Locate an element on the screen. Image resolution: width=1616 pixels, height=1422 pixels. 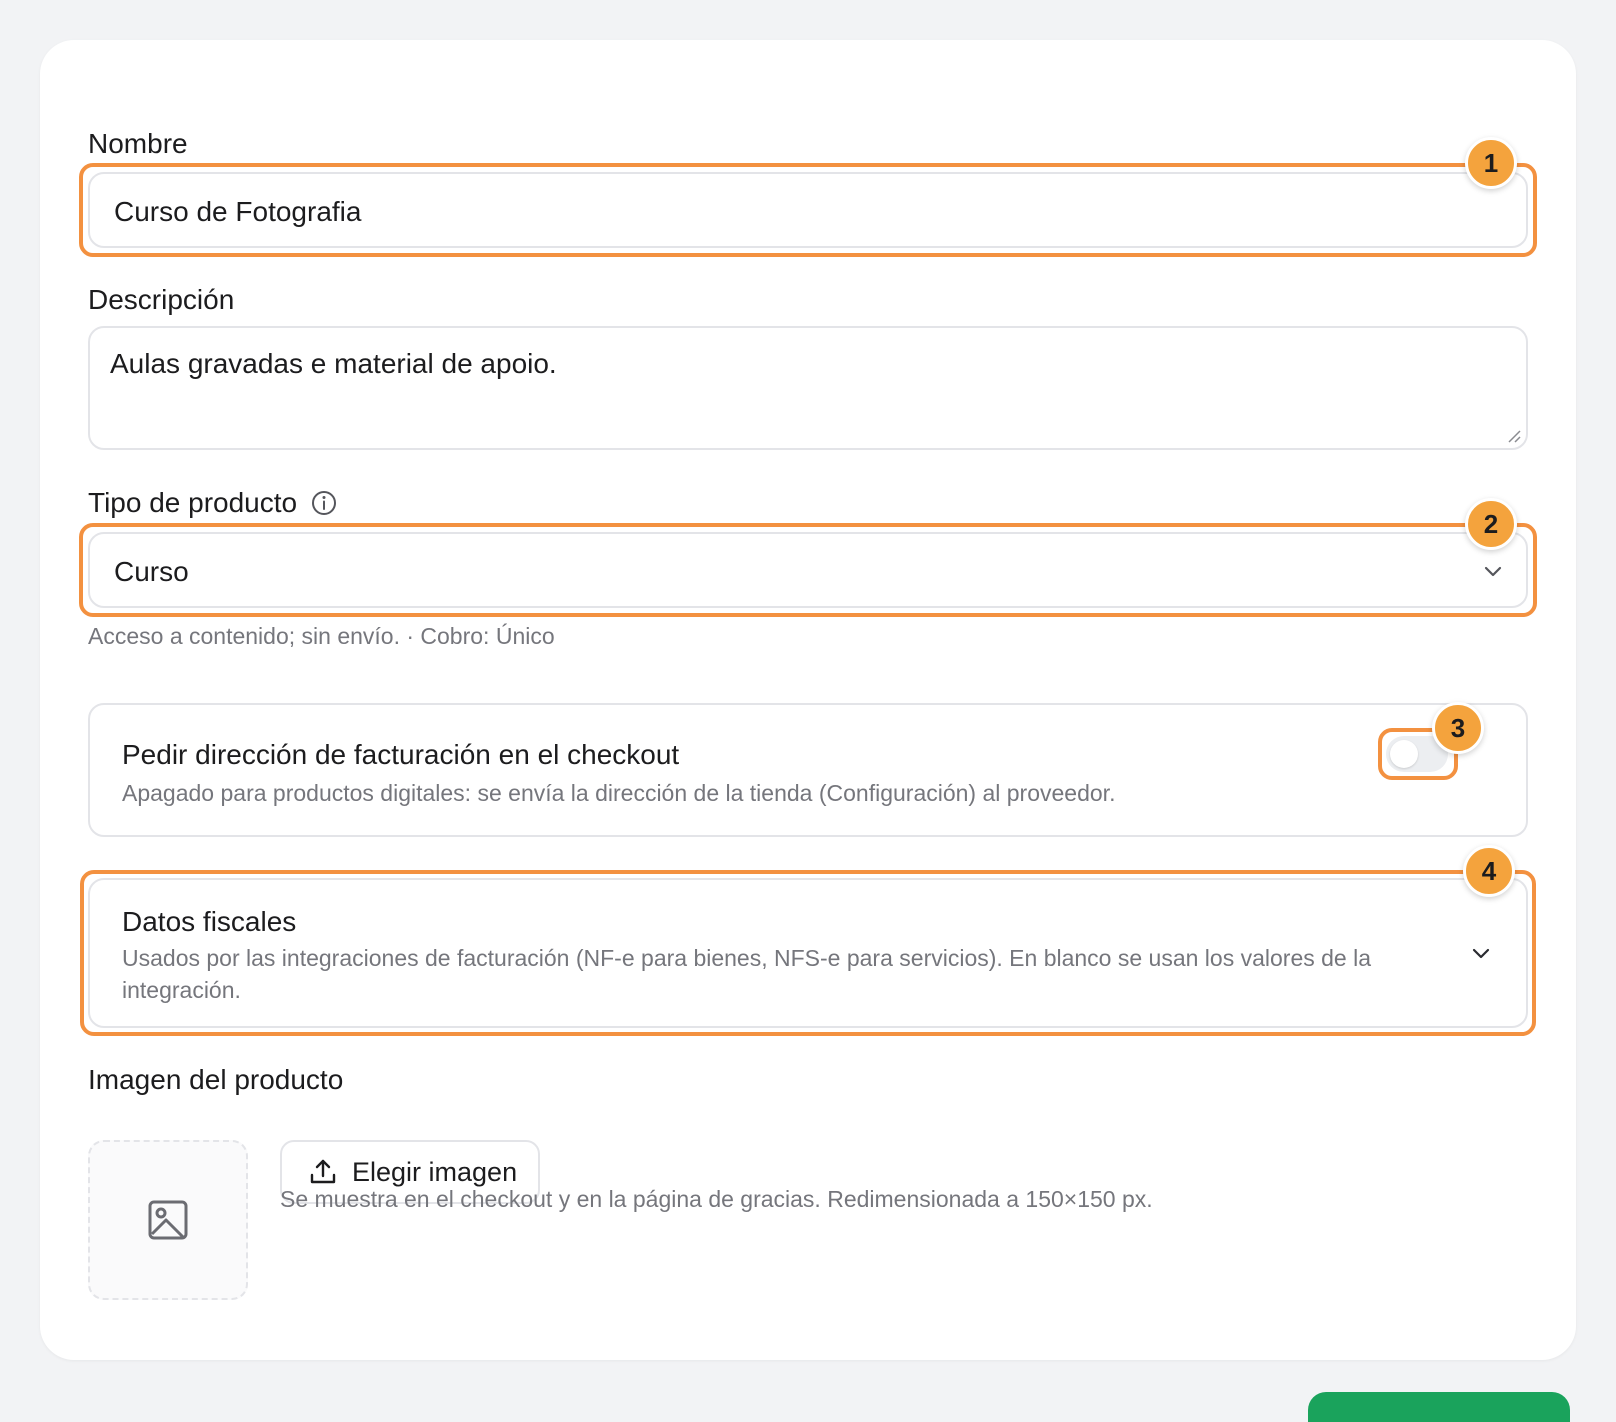
description-label: Descripción is located at coordinates (161, 299).